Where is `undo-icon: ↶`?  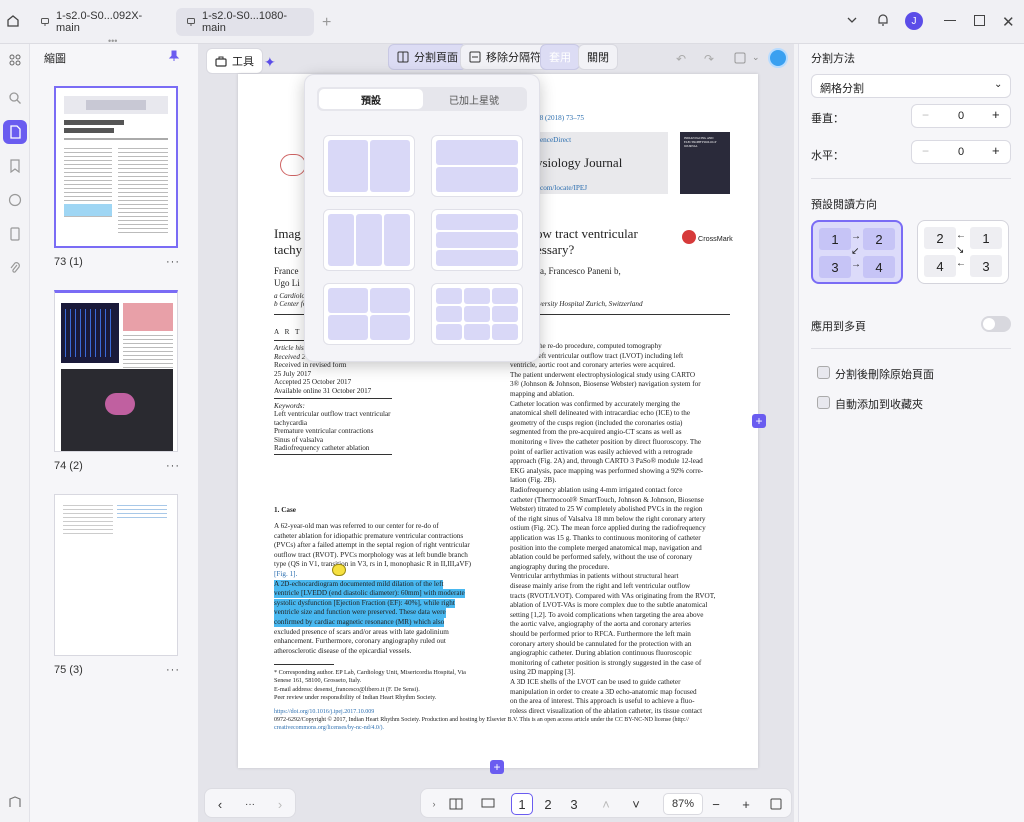
undo-icon: ↶ is located at coordinates (681, 59).